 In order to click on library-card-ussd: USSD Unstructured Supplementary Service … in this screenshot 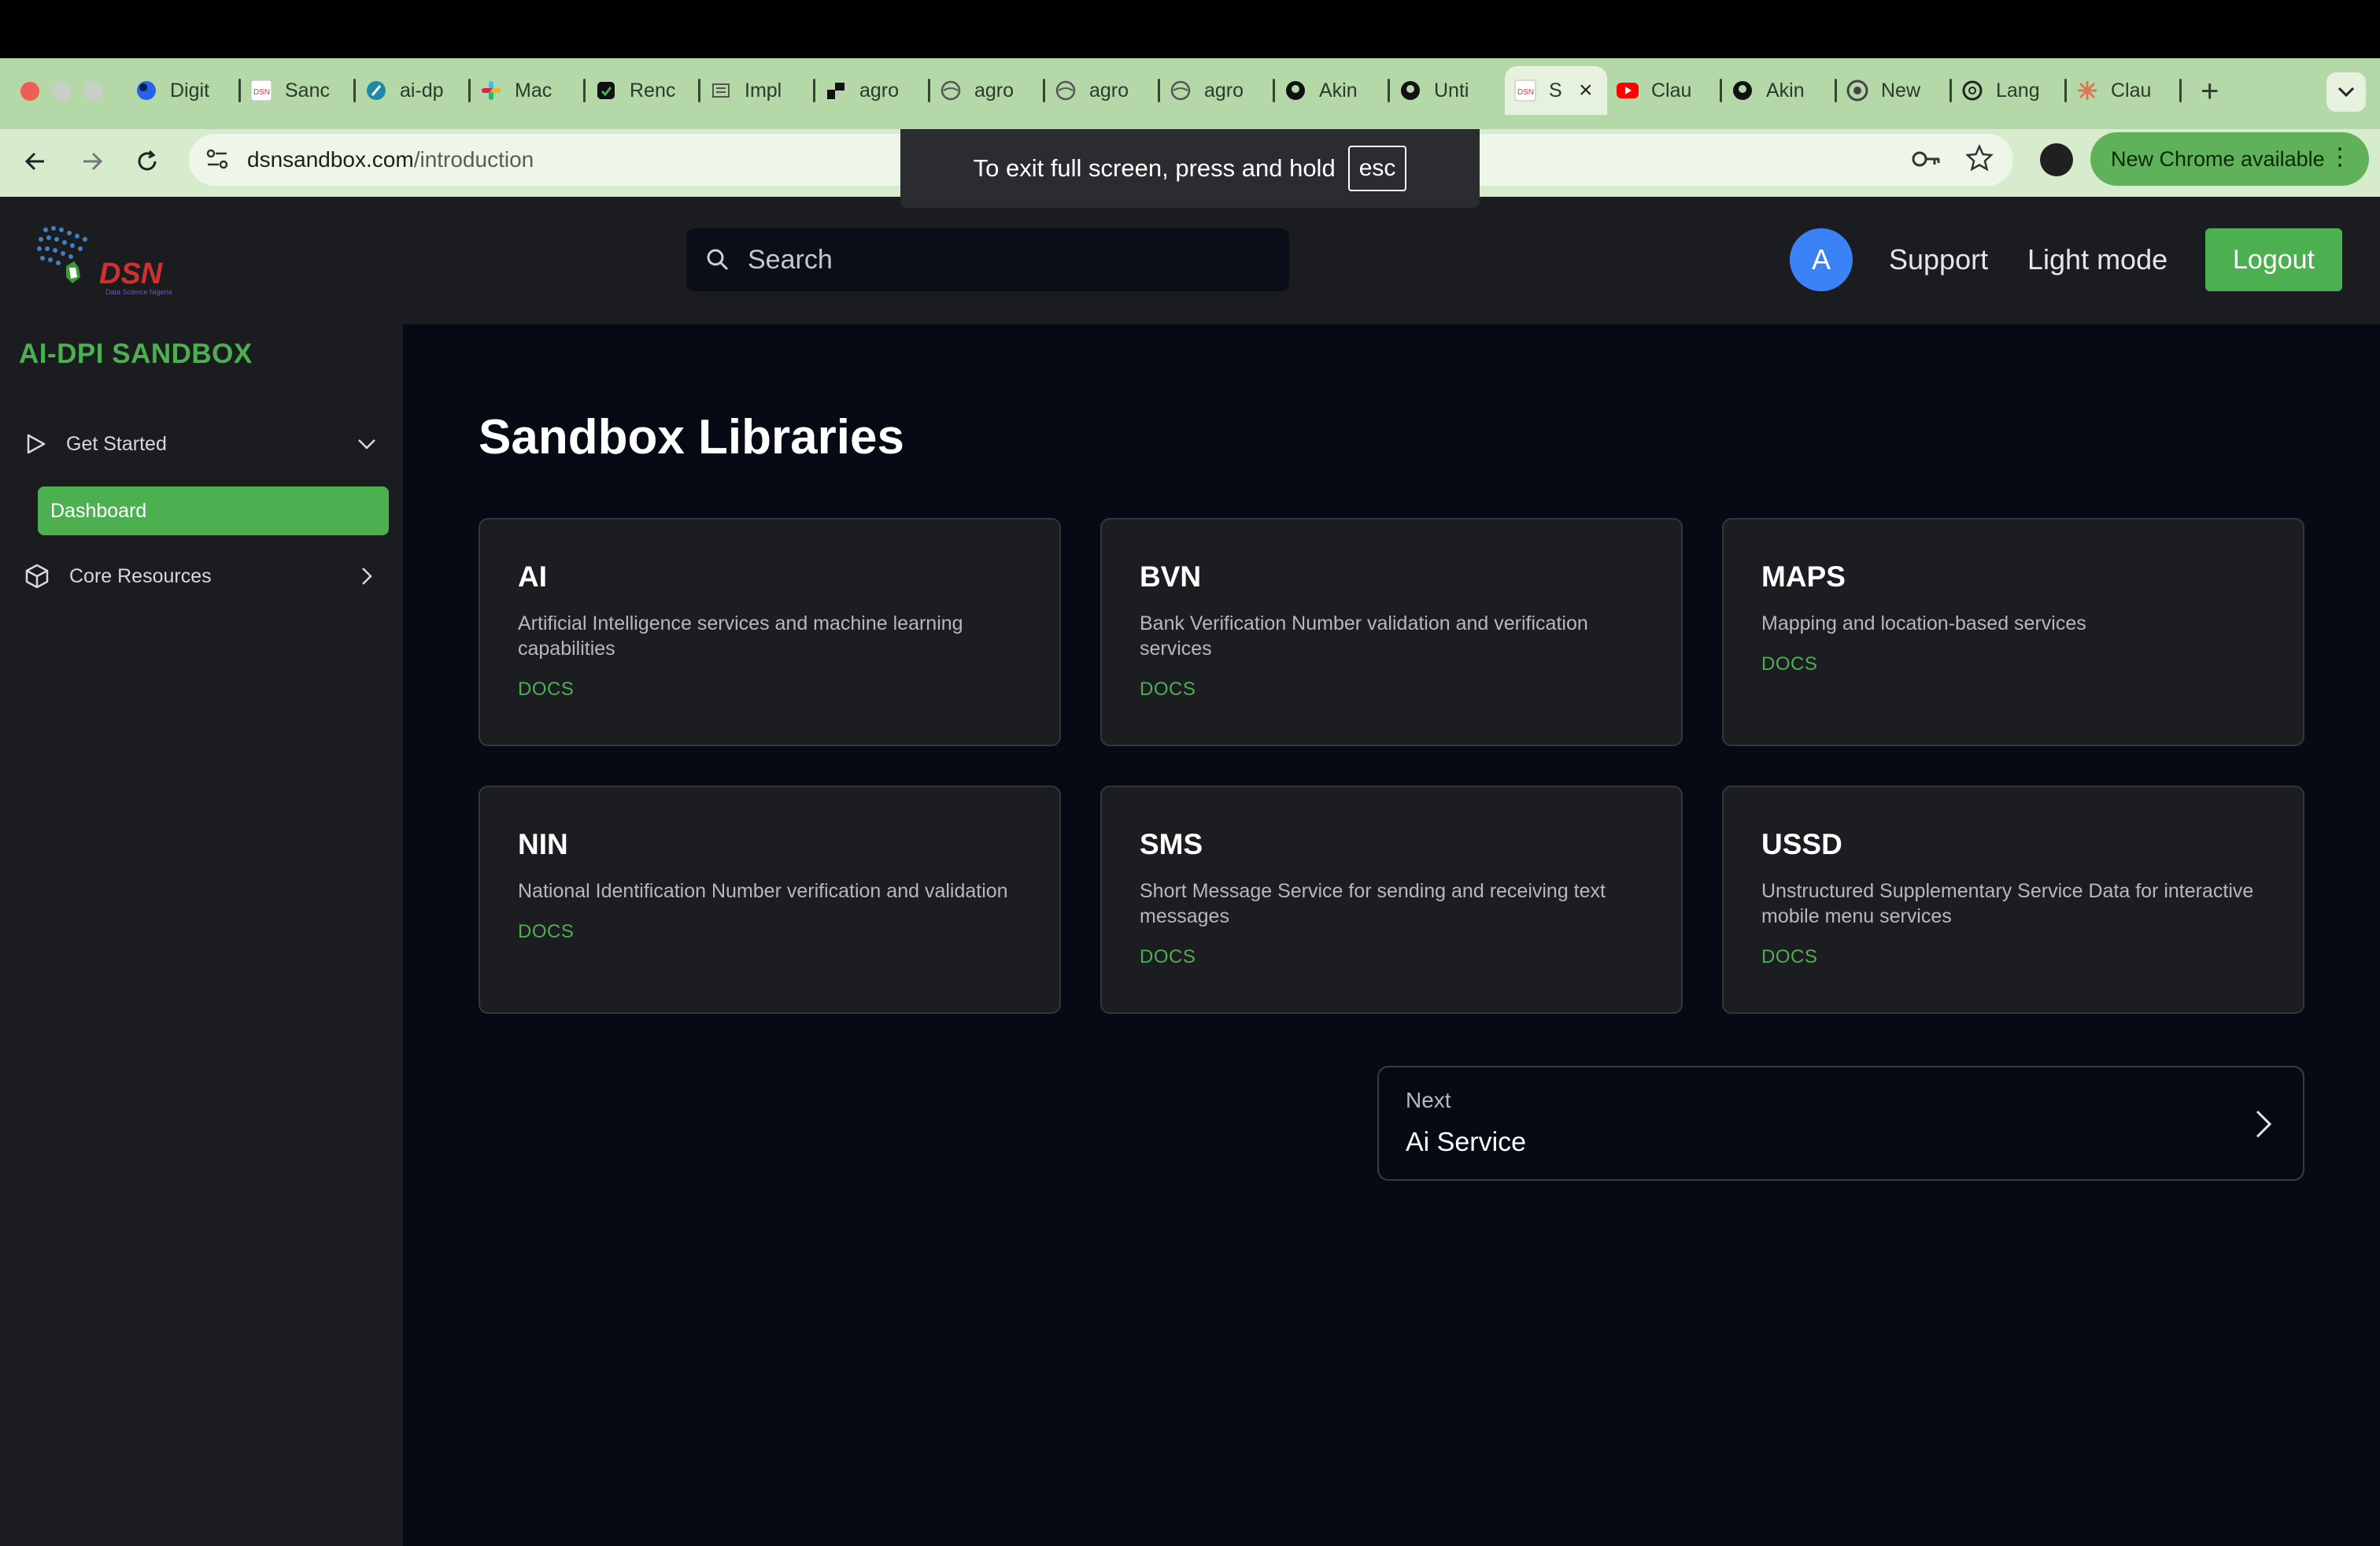, I will do `click(2013, 900)`.